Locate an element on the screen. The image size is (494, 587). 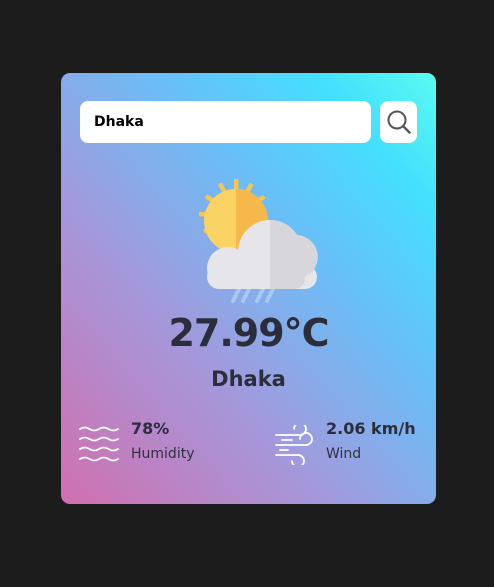
wind-detail: 2.06 km/h Wind is located at coordinates (345, 440).